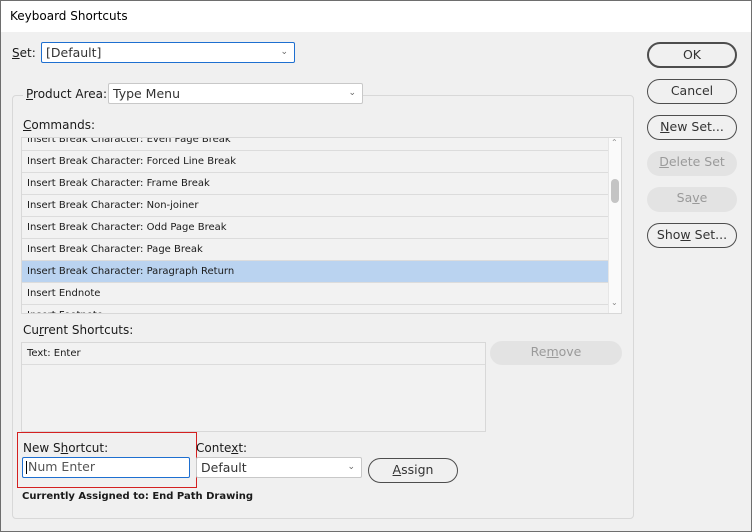 The height and width of the screenshot is (532, 752). What do you see at coordinates (279, 467) in the screenshot?
I see `context-dropdown: Default ⌄` at bounding box center [279, 467].